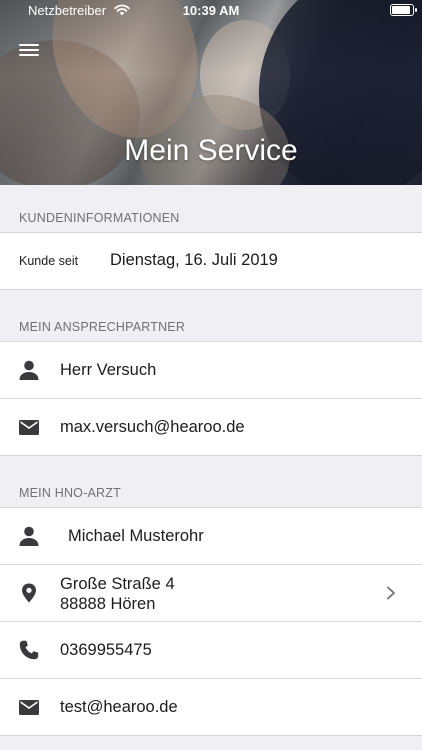 The image size is (422, 750). What do you see at coordinates (194, 260) in the screenshot?
I see `customer-since-value: Dienstag, 16. Juli 2019` at bounding box center [194, 260].